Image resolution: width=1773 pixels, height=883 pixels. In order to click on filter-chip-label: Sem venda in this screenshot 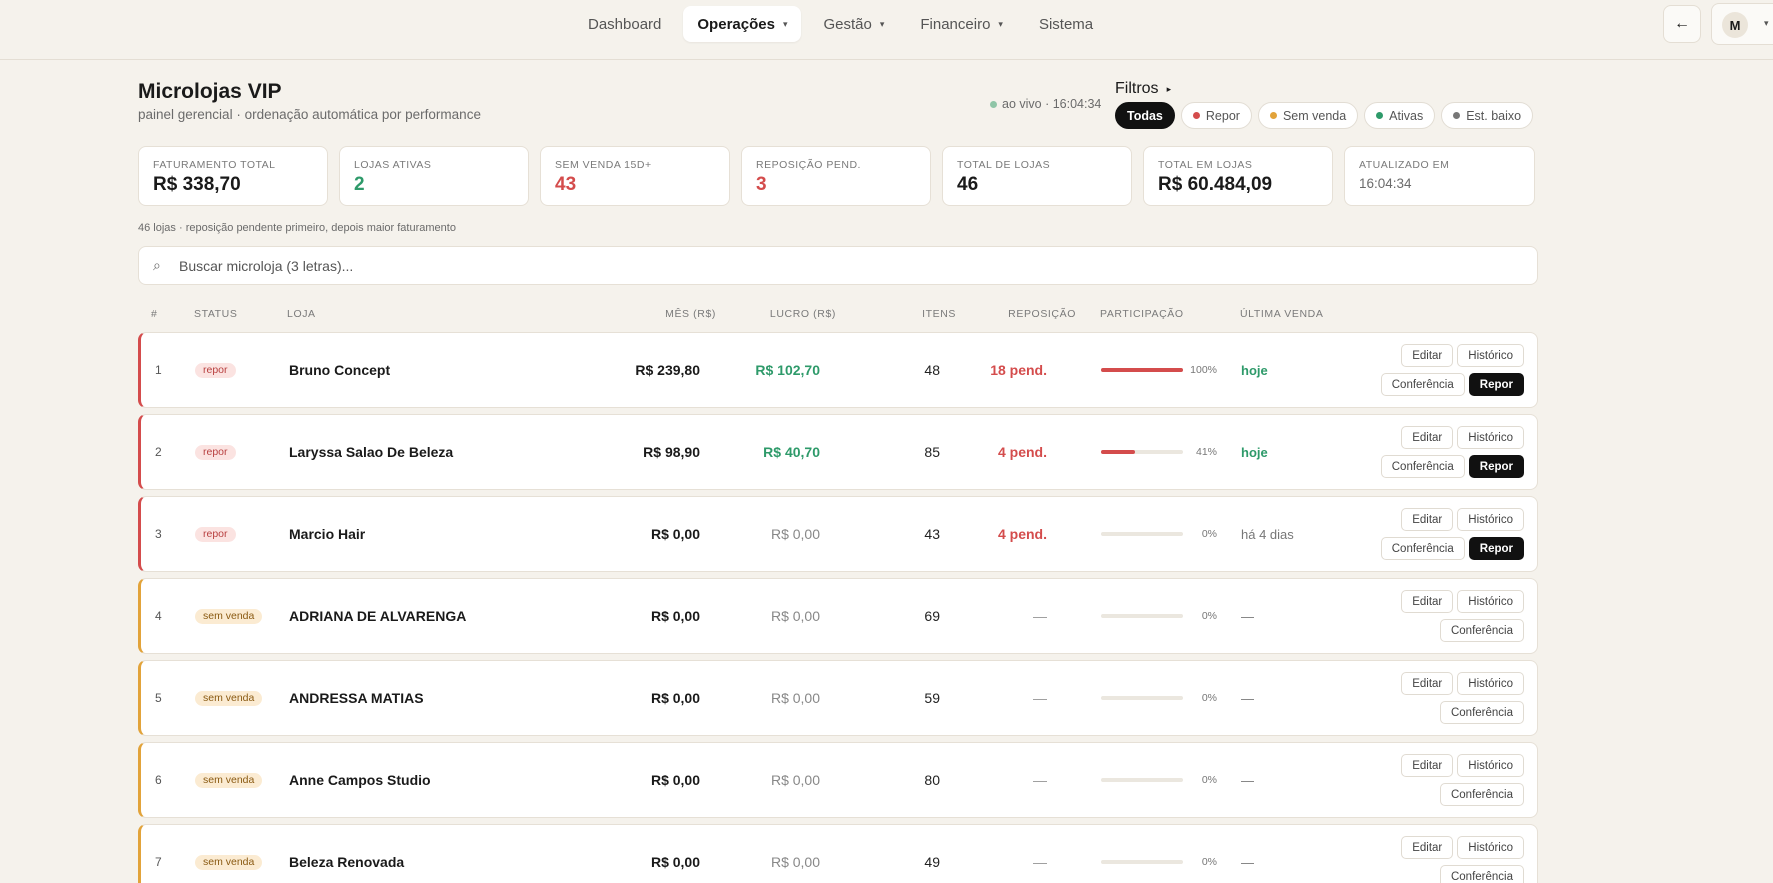, I will do `click(1314, 115)`.